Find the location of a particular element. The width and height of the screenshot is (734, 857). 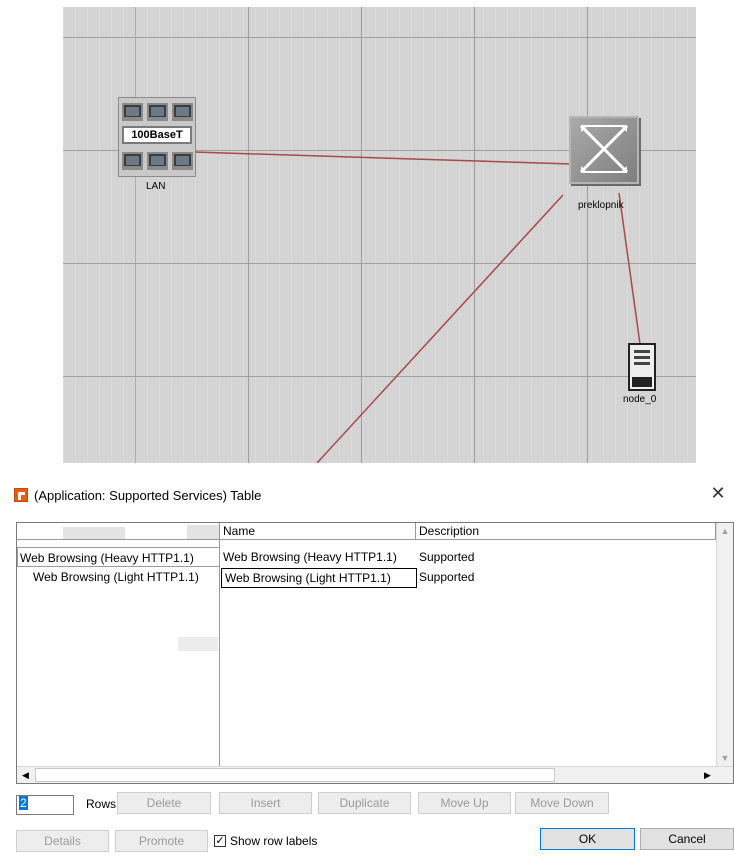

ok-button: OK is located at coordinates (587, 839).